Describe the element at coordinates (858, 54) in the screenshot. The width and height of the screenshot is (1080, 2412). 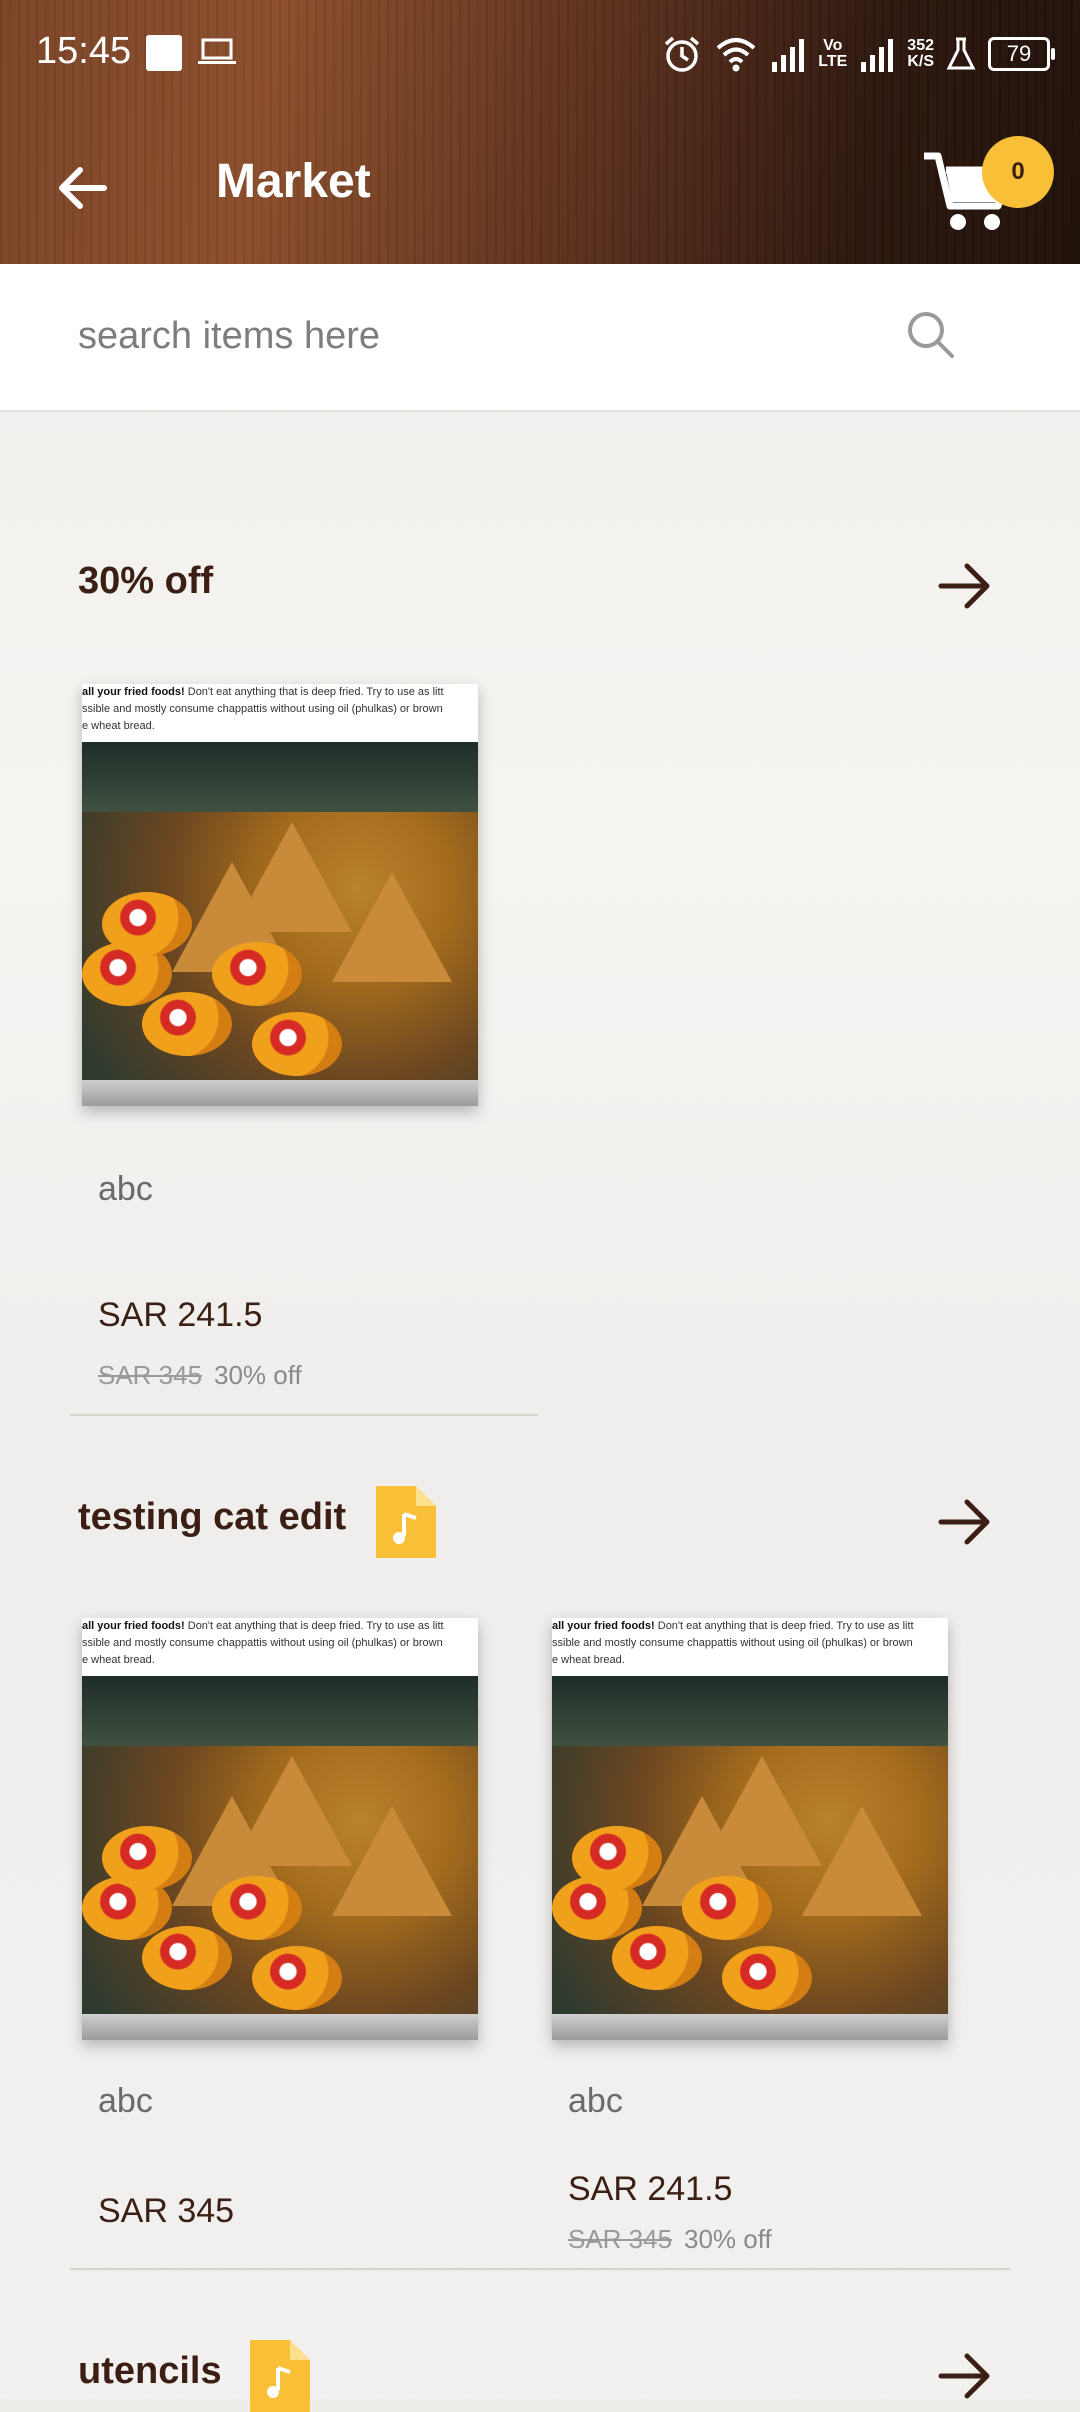
I see `status-icons: Vo LTE 352 K/S 79` at that location.